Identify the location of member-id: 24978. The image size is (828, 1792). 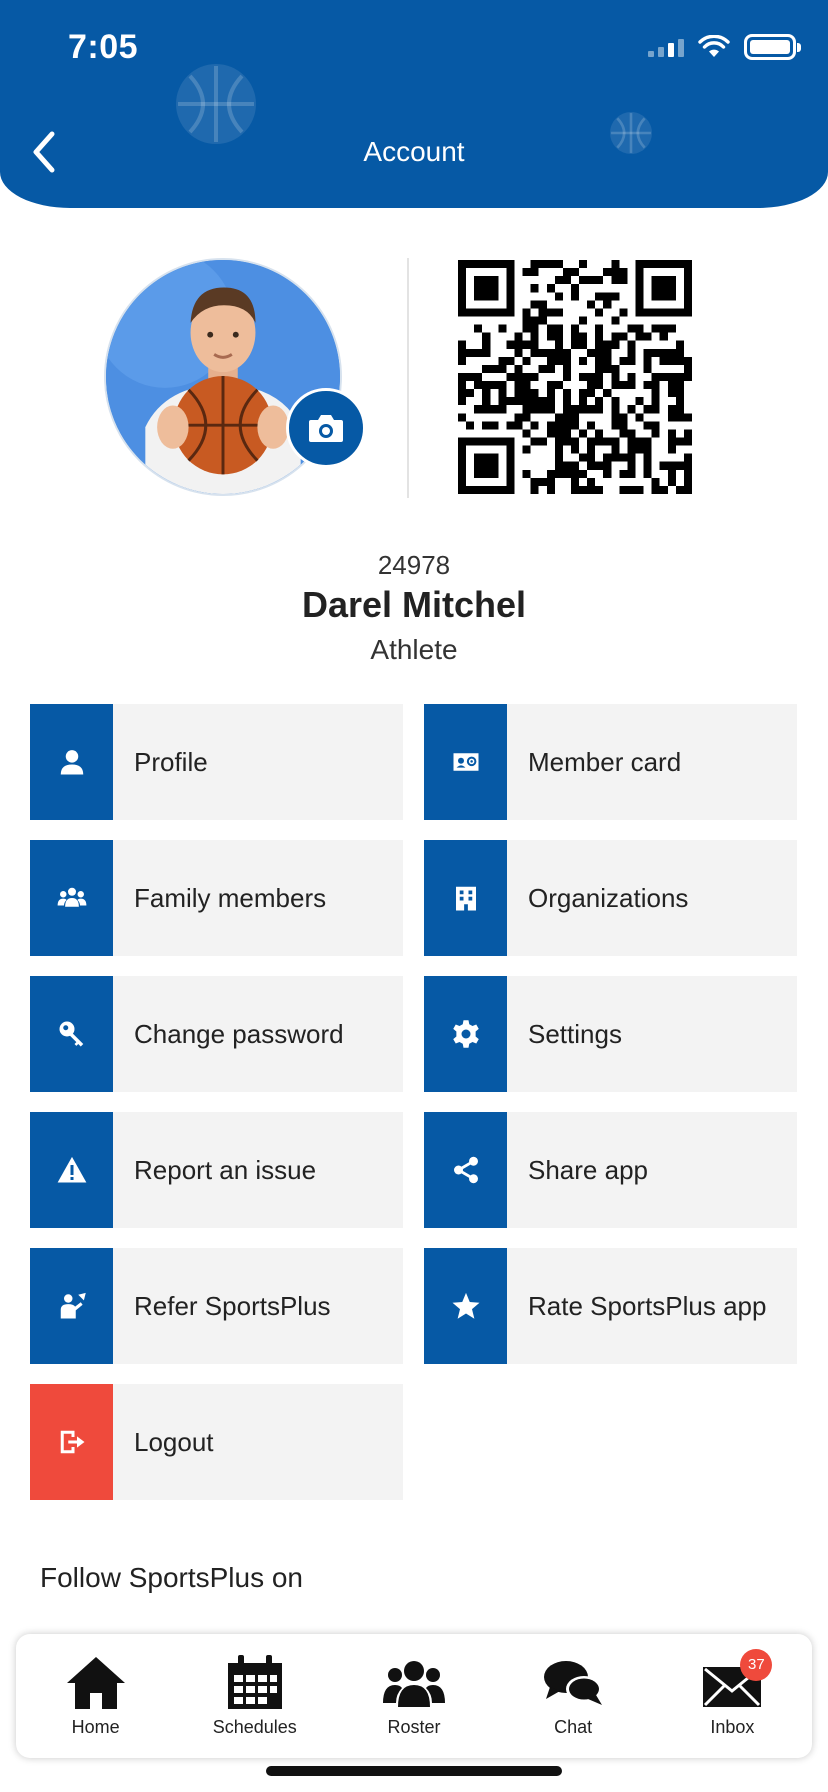
(414, 565).